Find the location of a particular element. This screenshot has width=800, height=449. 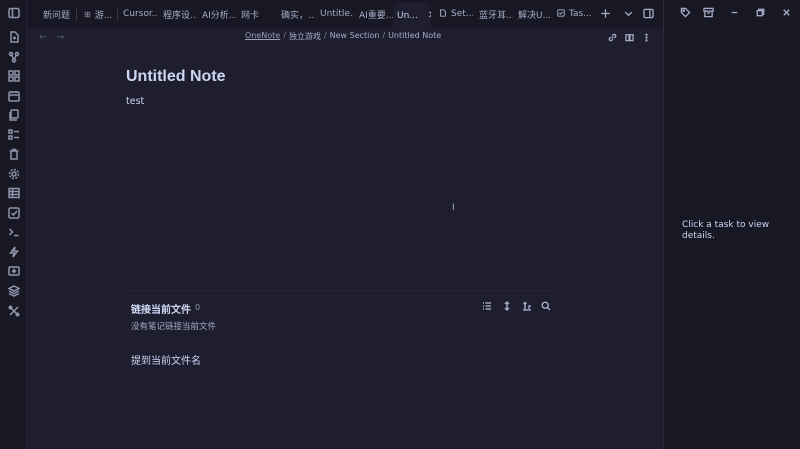

tools-icon is located at coordinates (13, 310).